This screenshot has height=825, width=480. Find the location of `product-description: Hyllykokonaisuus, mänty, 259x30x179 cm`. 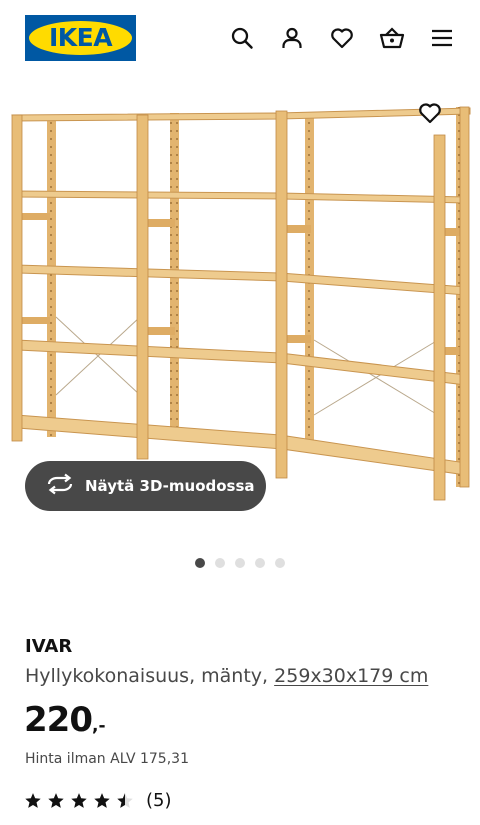

product-description: Hyllykokonaisuus, mänty, 259x30x179 cm is located at coordinates (226, 676).